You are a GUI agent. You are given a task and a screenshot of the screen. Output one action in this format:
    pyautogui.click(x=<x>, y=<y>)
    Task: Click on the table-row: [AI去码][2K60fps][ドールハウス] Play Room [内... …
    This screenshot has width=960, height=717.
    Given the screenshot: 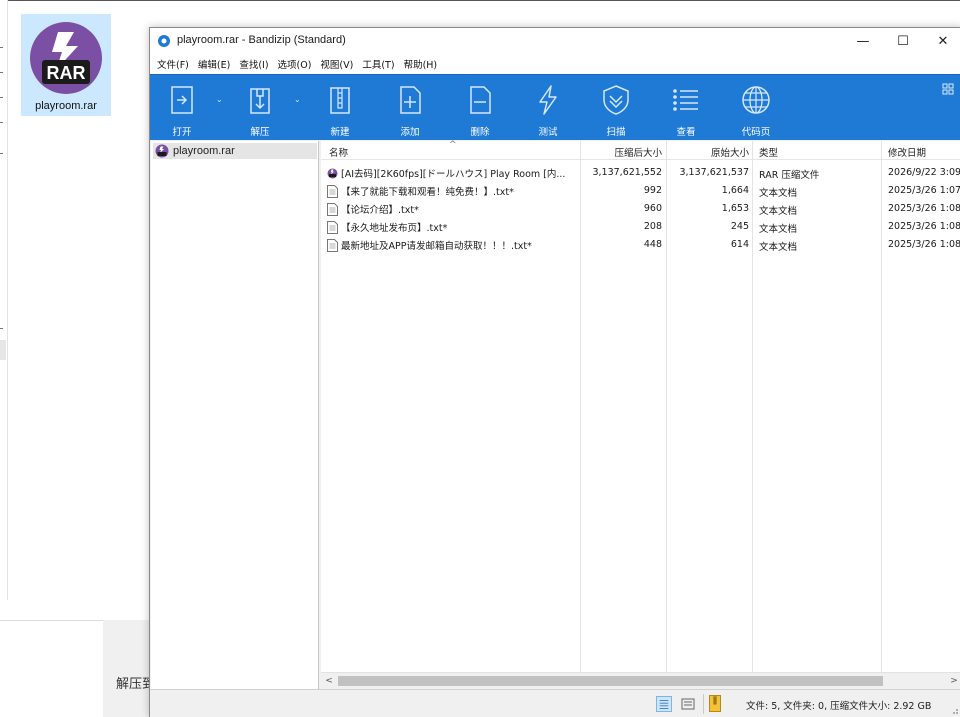 What is the action you would take?
    pyautogui.click(x=640, y=173)
    